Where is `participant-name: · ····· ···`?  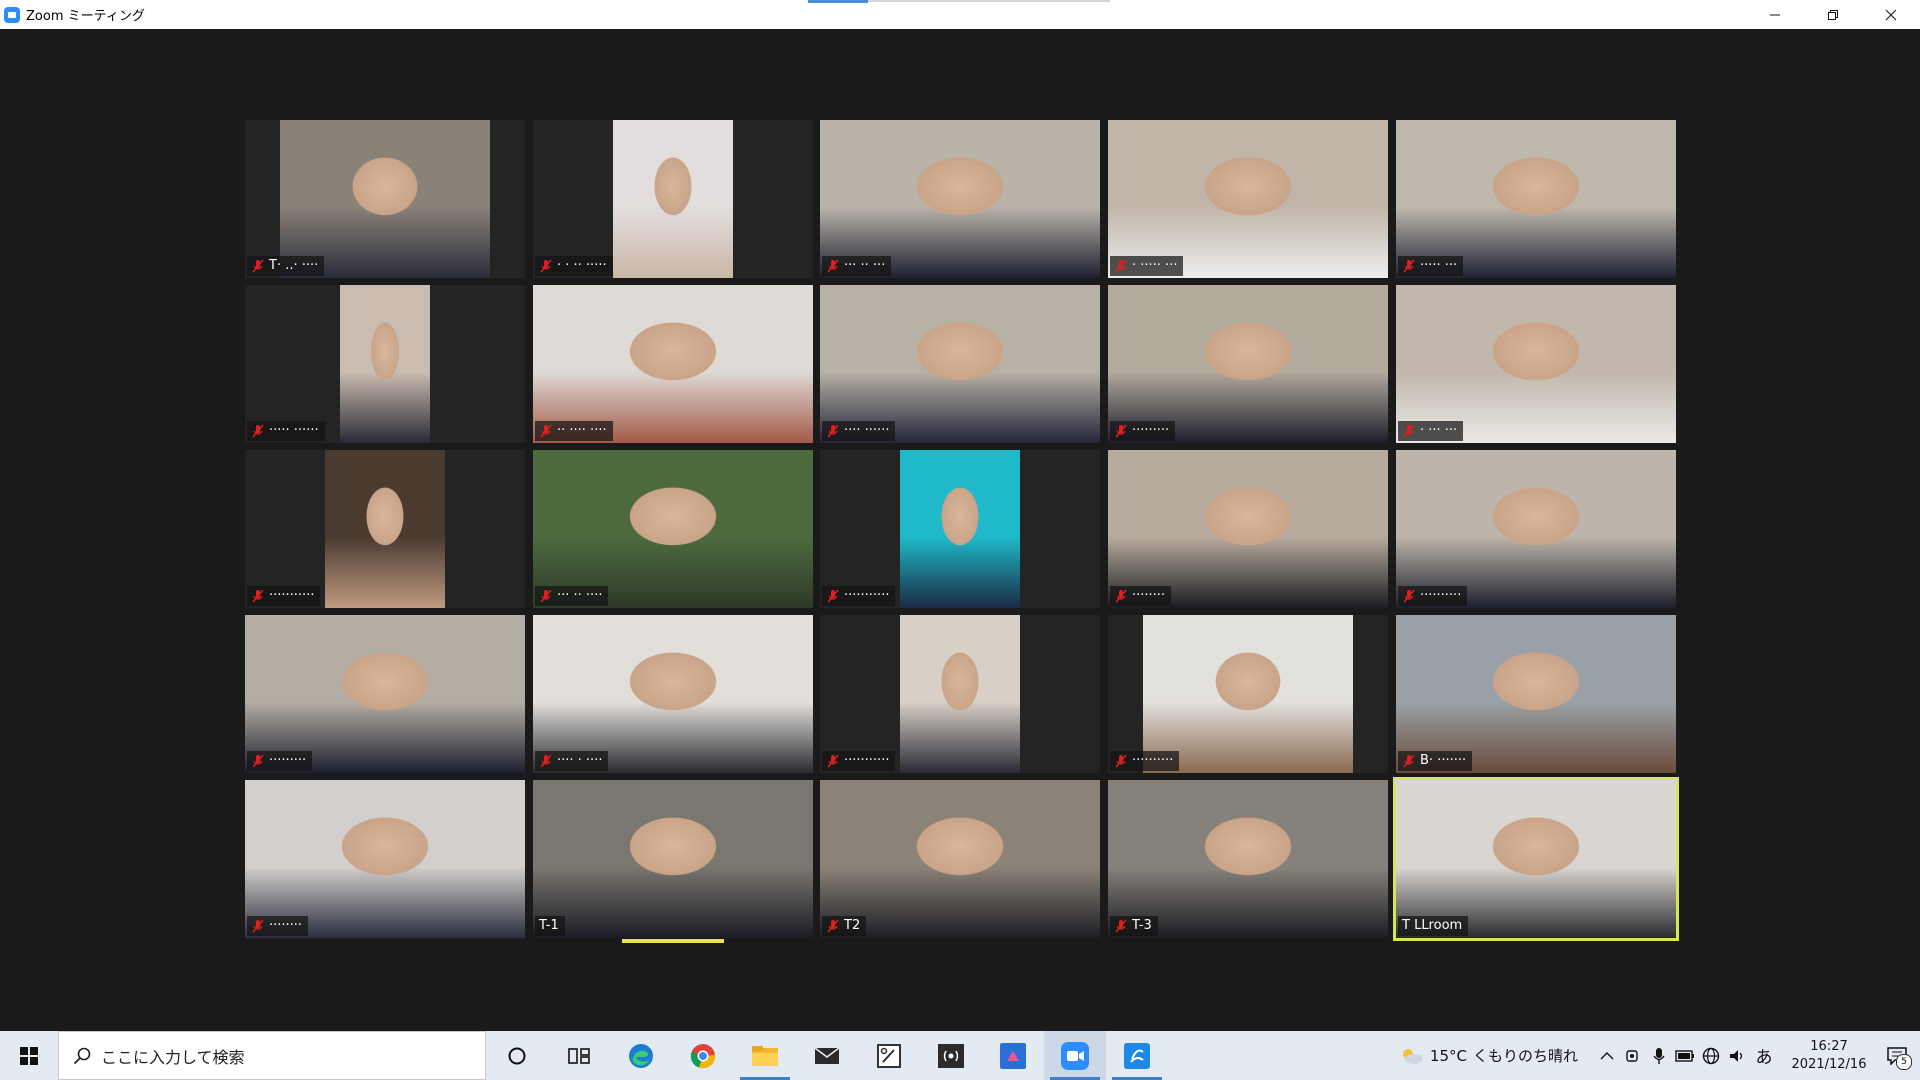 participant-name: · ····· ··· is located at coordinates (1155, 265).